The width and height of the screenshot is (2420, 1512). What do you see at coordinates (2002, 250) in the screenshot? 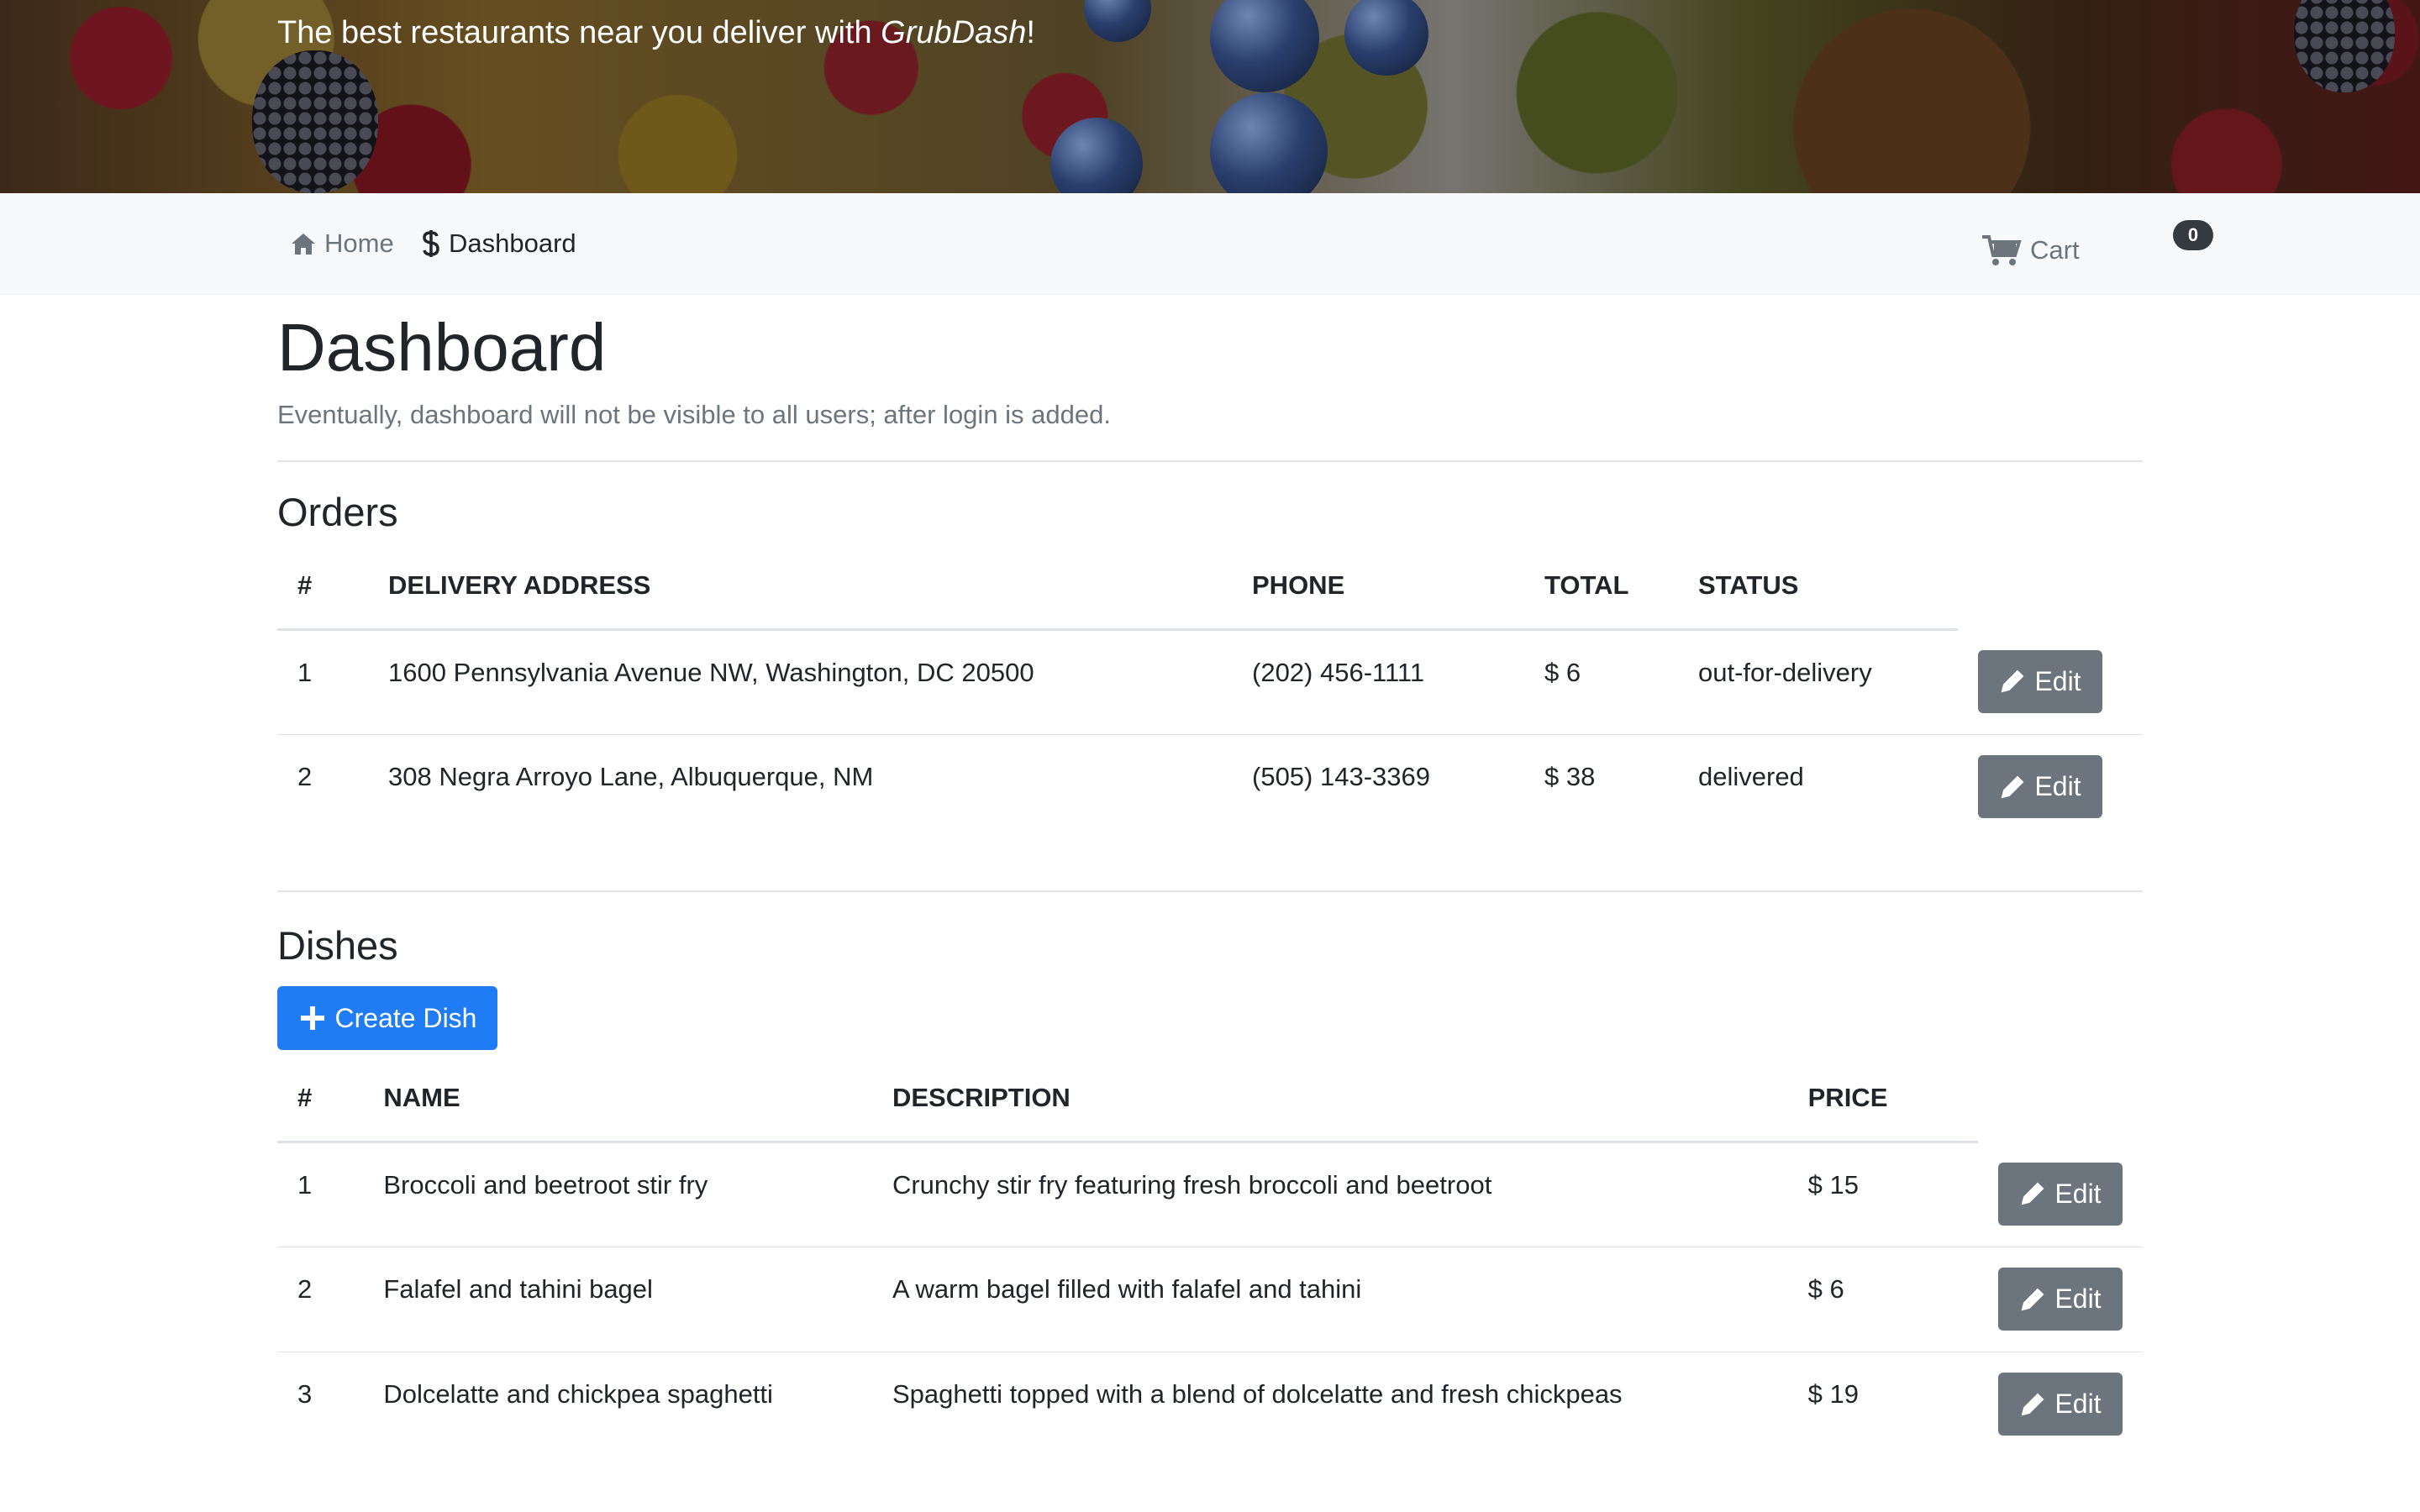
I see `cart-icon` at bounding box center [2002, 250].